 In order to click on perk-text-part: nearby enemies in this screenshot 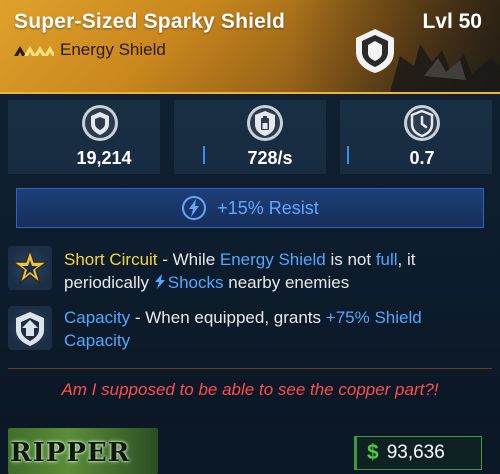, I will do `click(286, 282)`.